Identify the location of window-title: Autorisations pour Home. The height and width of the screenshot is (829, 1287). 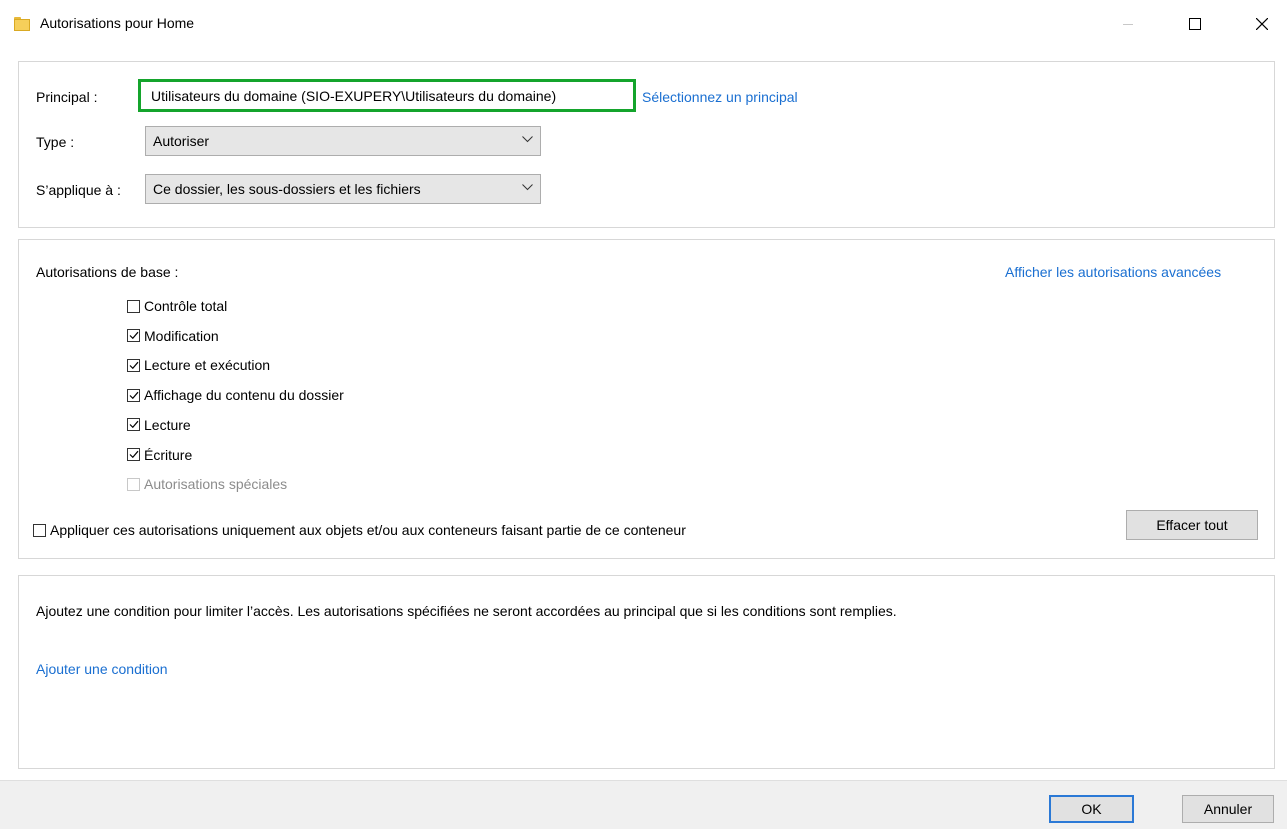
(117, 23).